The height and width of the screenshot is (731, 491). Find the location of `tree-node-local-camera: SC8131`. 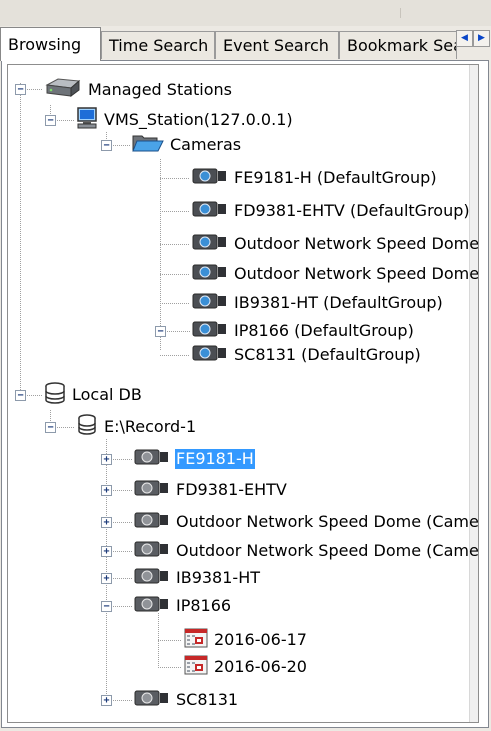

tree-node-local-camera: SC8131 is located at coordinates (186, 700).